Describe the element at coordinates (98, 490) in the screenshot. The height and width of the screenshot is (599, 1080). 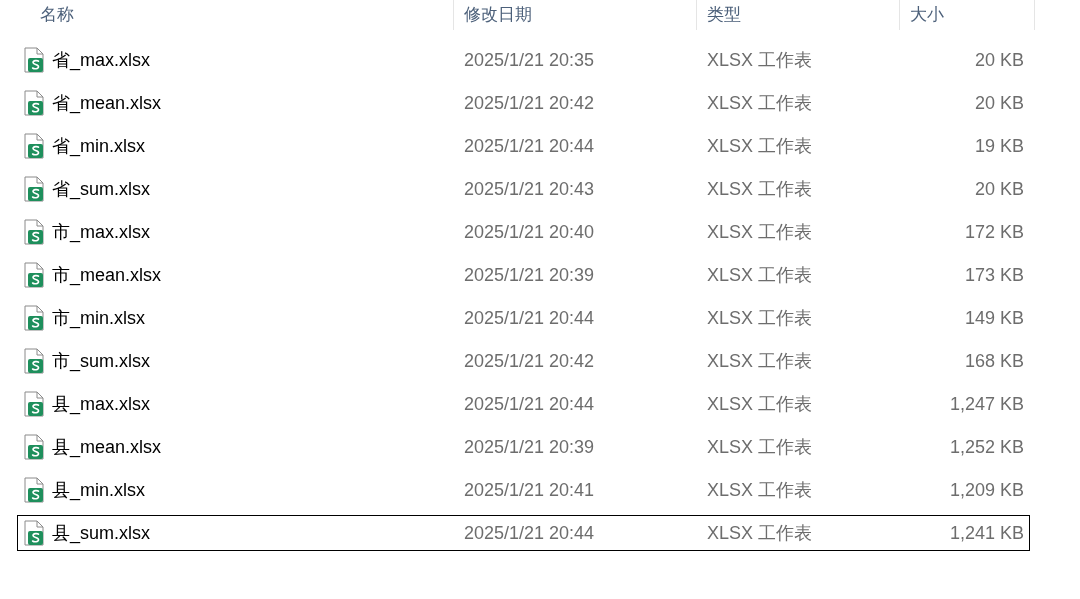
I see `file-name: 县_min.xlsx` at that location.